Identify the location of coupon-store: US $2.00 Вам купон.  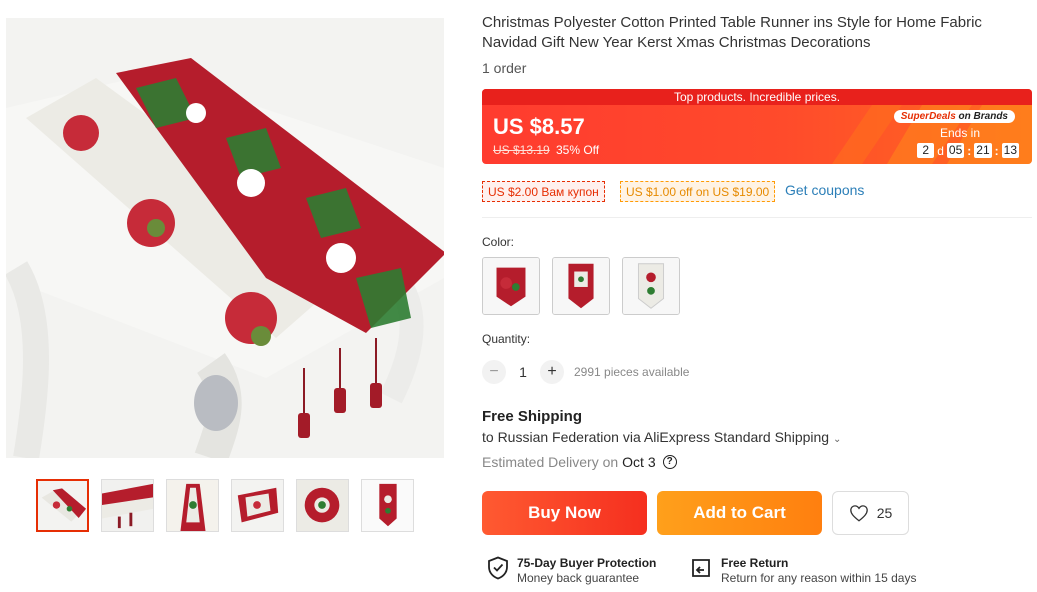
(543, 191).